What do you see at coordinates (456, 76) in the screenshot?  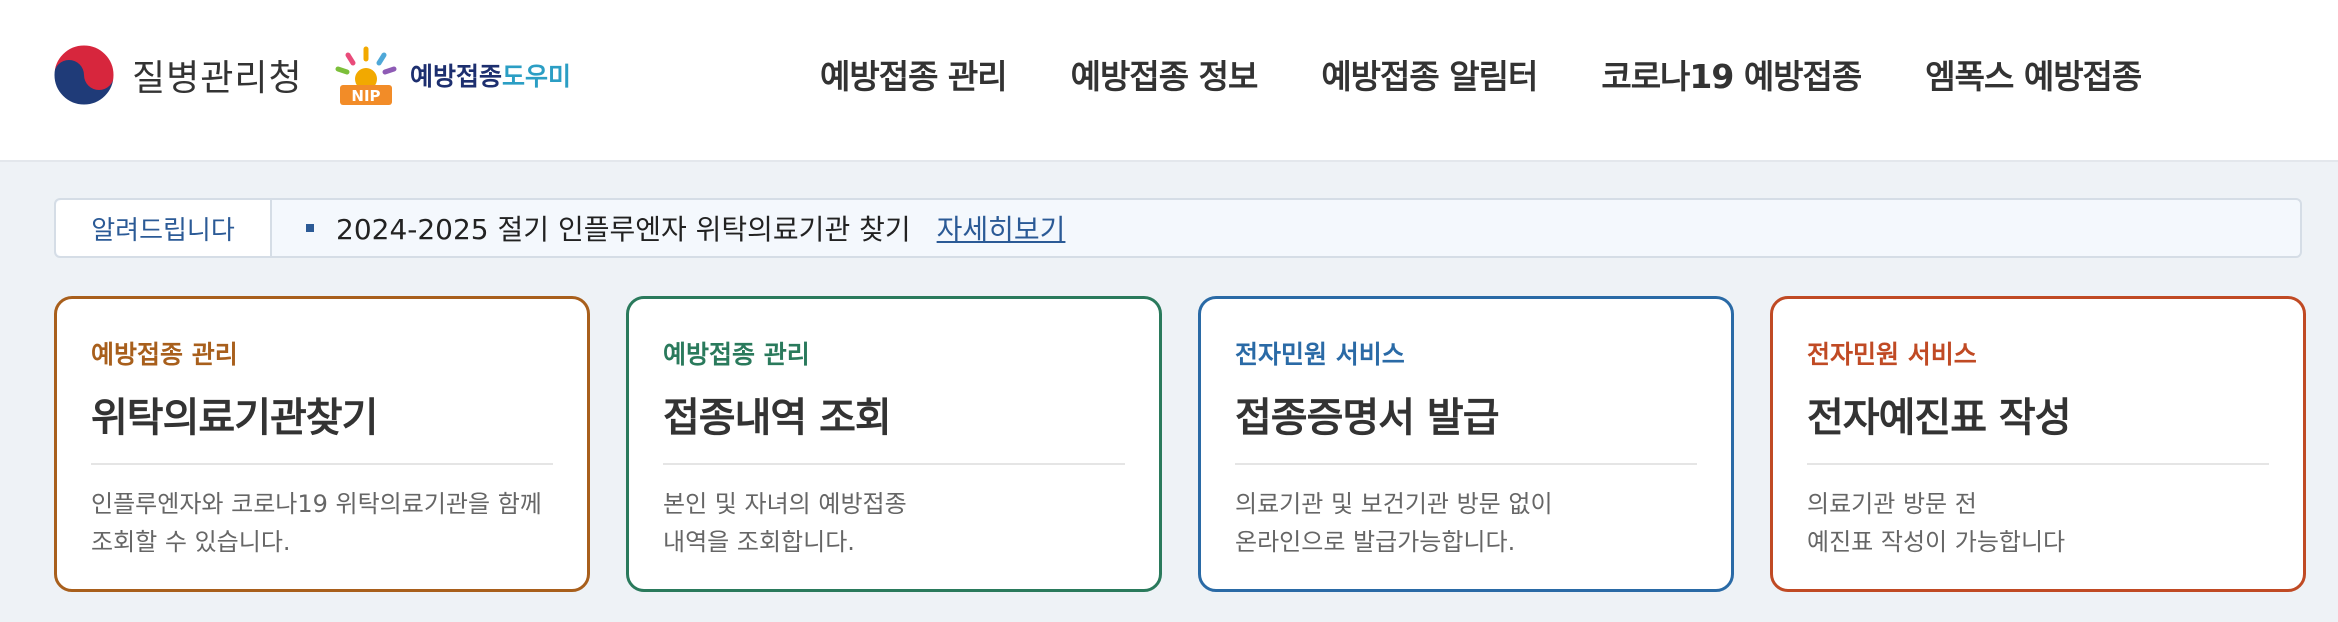 I see `nip-text-1: 예방접종` at bounding box center [456, 76].